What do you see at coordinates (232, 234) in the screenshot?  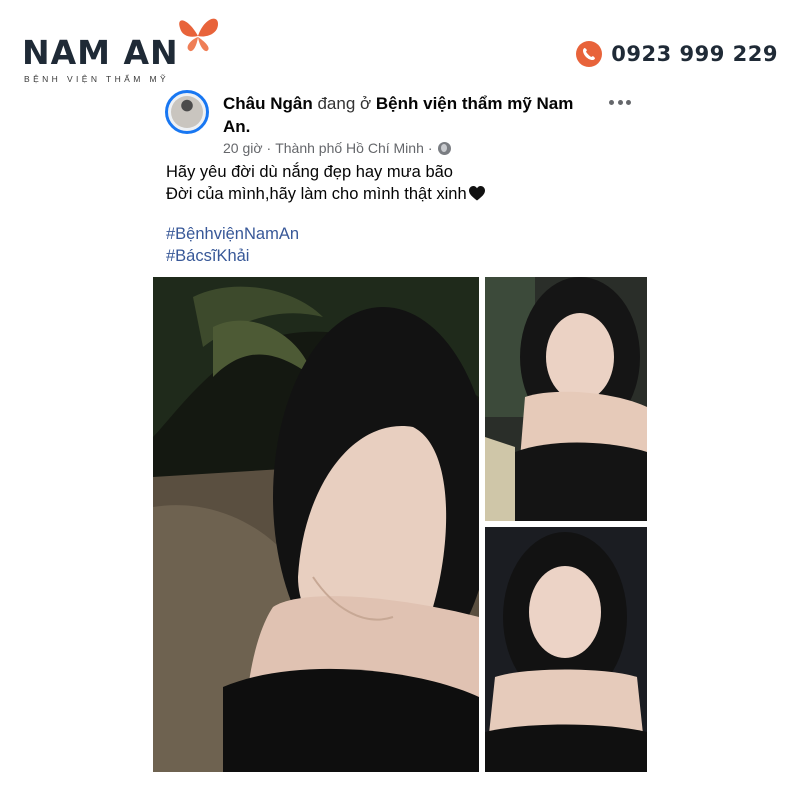 I see `hashtag-link: #BệnhviệnNamAn` at bounding box center [232, 234].